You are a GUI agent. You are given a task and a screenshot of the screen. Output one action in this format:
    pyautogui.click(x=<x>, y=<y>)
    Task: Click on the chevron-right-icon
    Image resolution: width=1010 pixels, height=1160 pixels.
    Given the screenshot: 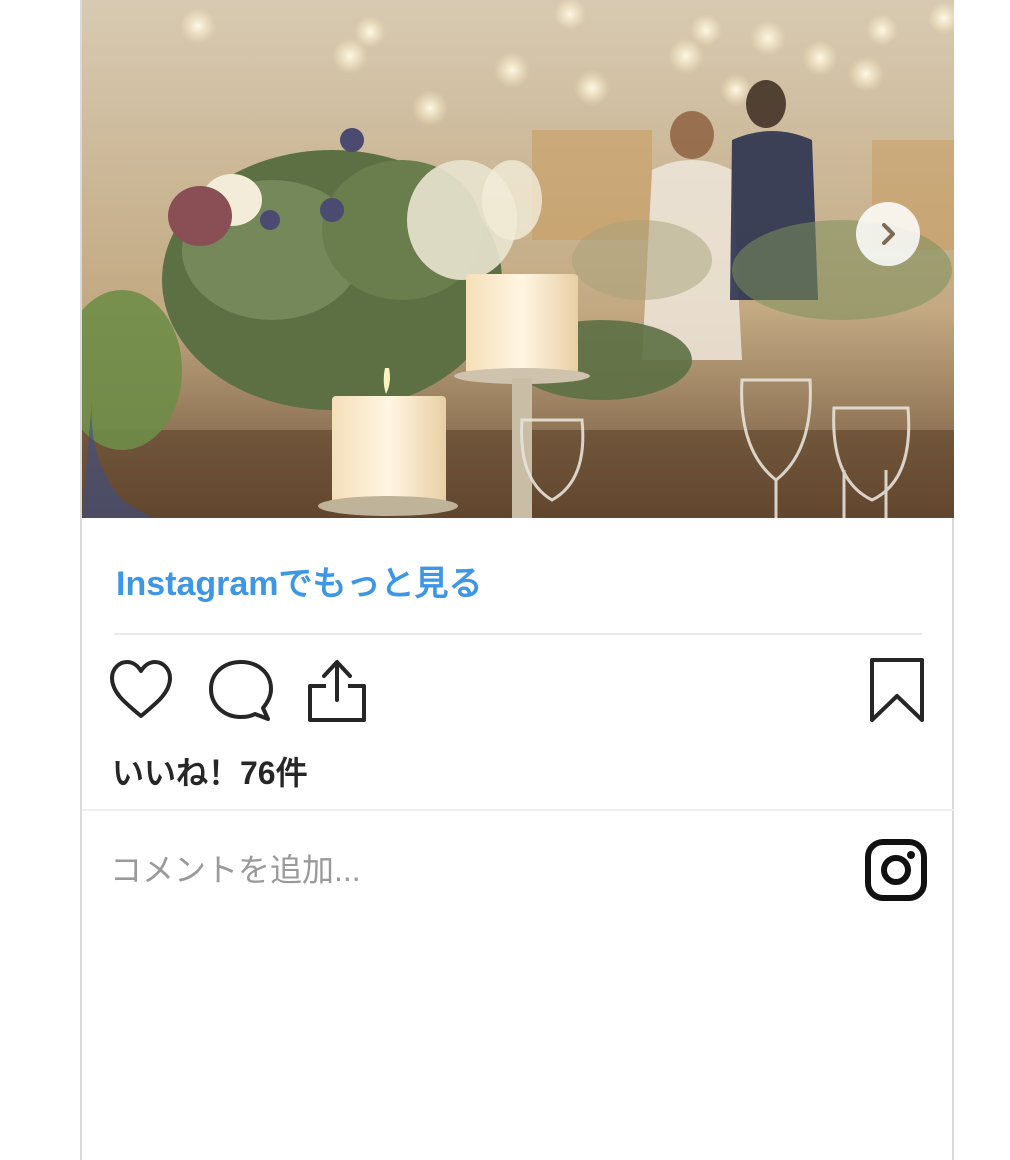 What is the action you would take?
    pyautogui.click(x=888, y=234)
    